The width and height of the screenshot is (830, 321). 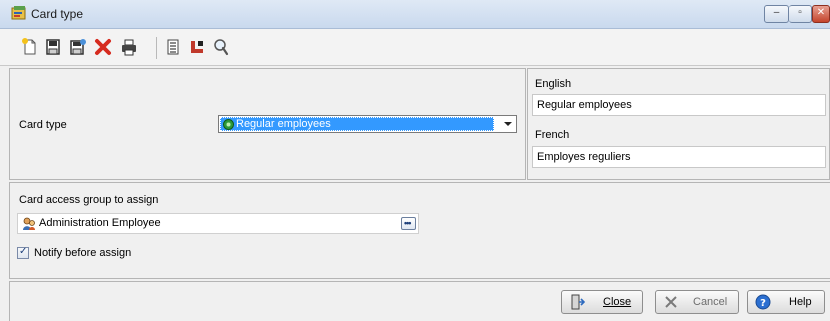 I want to click on card-type-label: Card type, so click(x=43, y=125).